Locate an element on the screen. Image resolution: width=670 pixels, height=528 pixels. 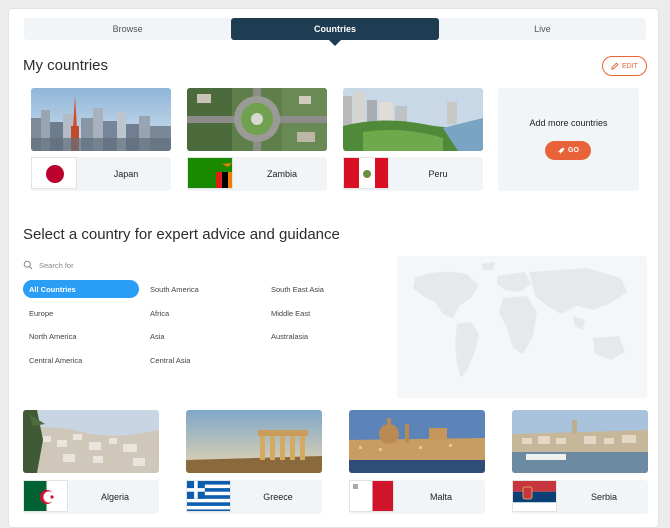
edit-button: EDIT is located at coordinates (624, 66).